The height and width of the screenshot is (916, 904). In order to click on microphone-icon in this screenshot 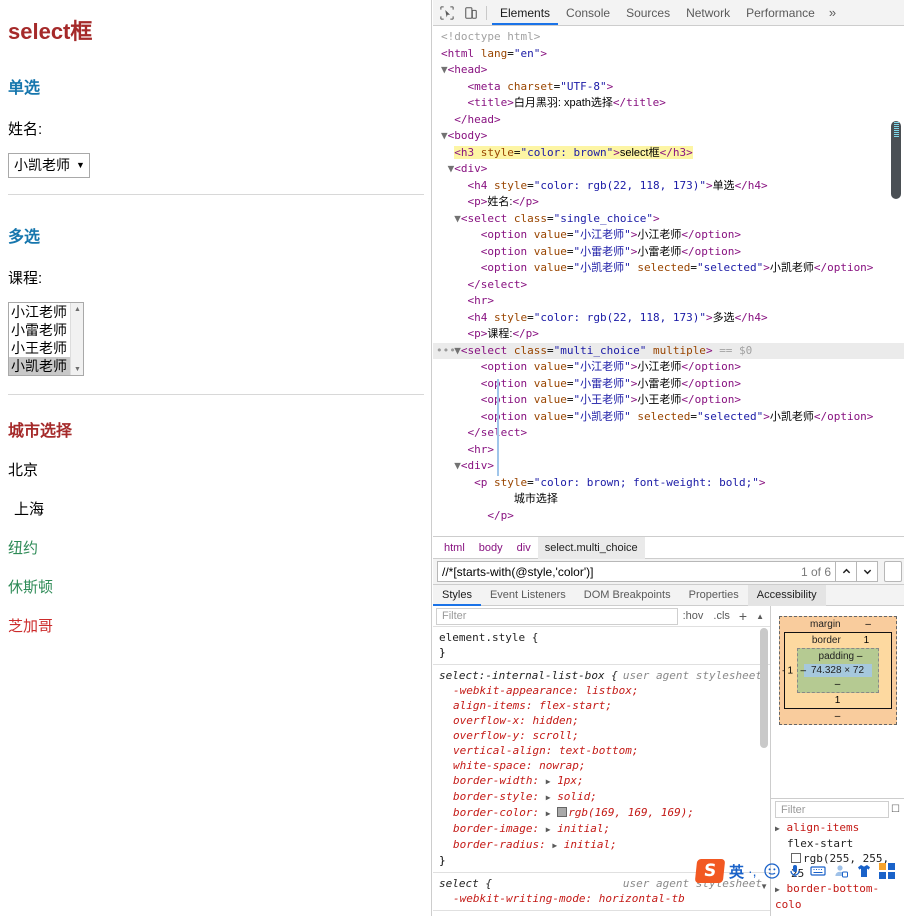, I will do `click(795, 871)`.